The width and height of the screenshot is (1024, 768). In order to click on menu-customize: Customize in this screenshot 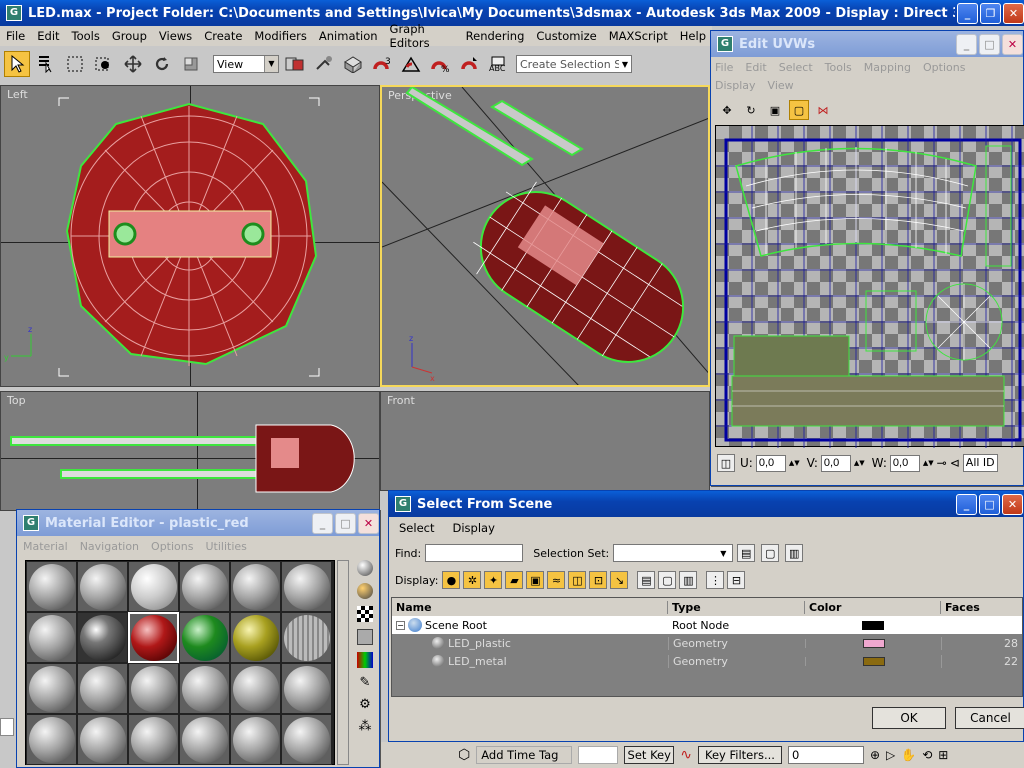, I will do `click(566, 36)`.